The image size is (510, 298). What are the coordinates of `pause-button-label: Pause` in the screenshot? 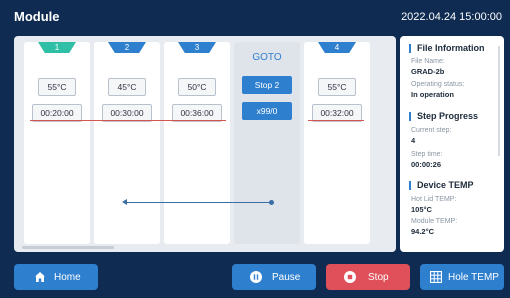 It's located at (286, 277).